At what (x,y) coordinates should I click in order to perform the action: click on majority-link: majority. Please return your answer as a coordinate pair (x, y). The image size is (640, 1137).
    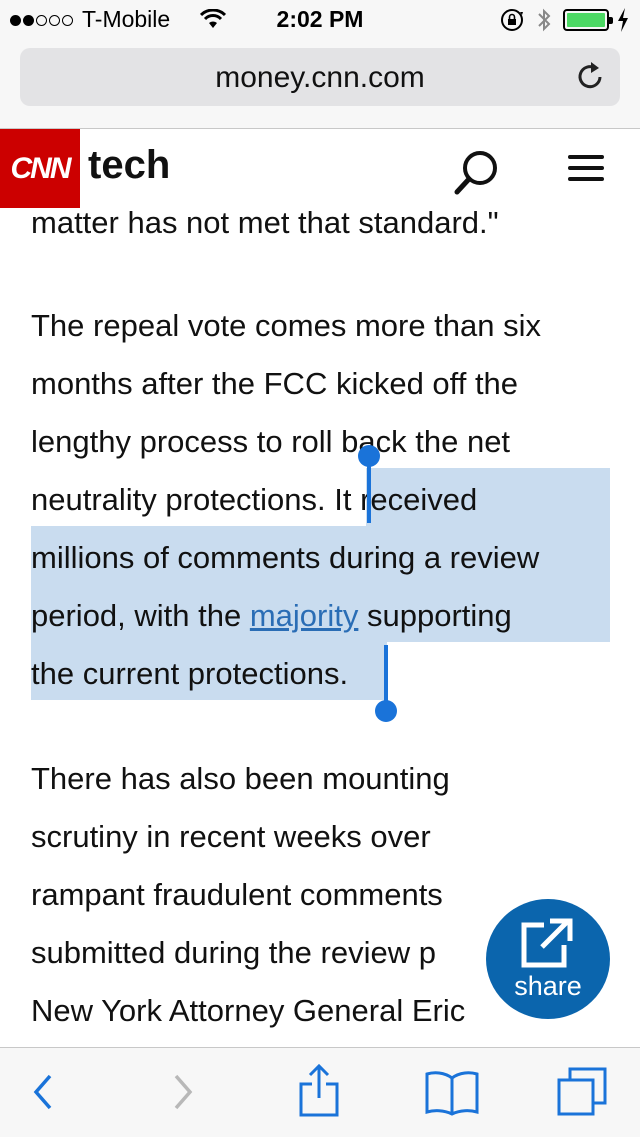
    Looking at the image, I should click on (304, 615).